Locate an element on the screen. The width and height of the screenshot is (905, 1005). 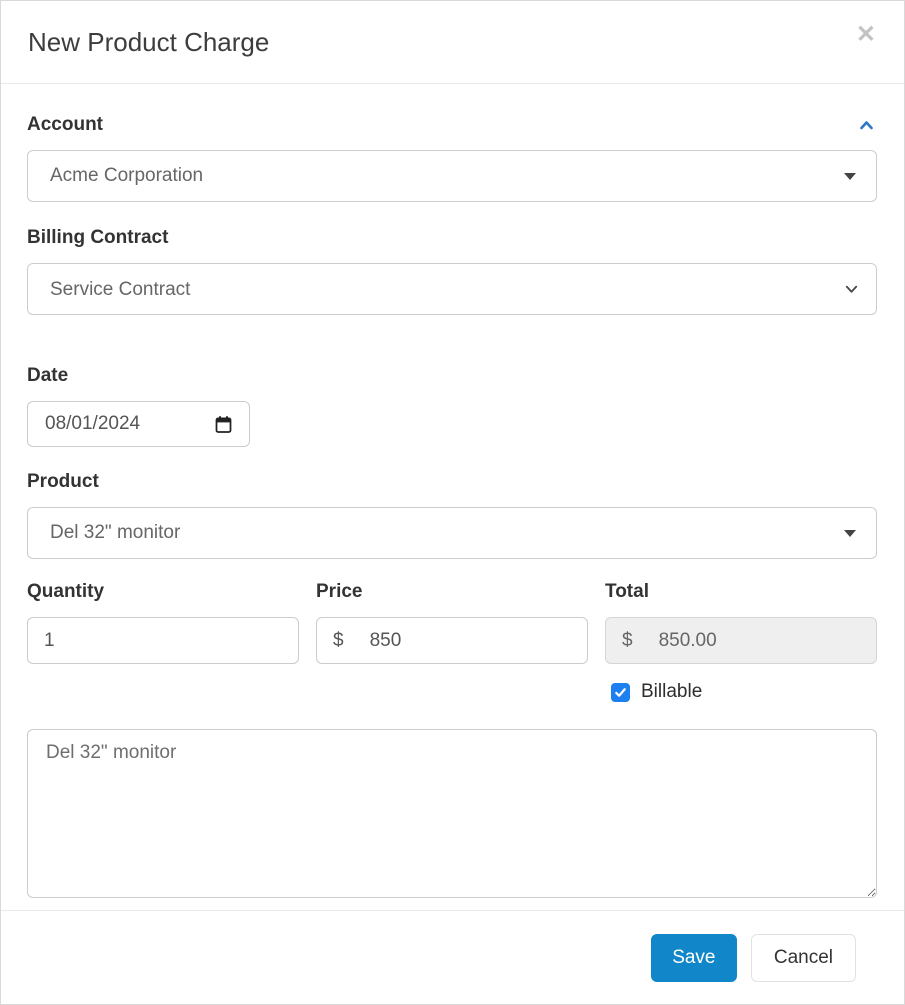
chevron-up-icon is located at coordinates (866, 125).